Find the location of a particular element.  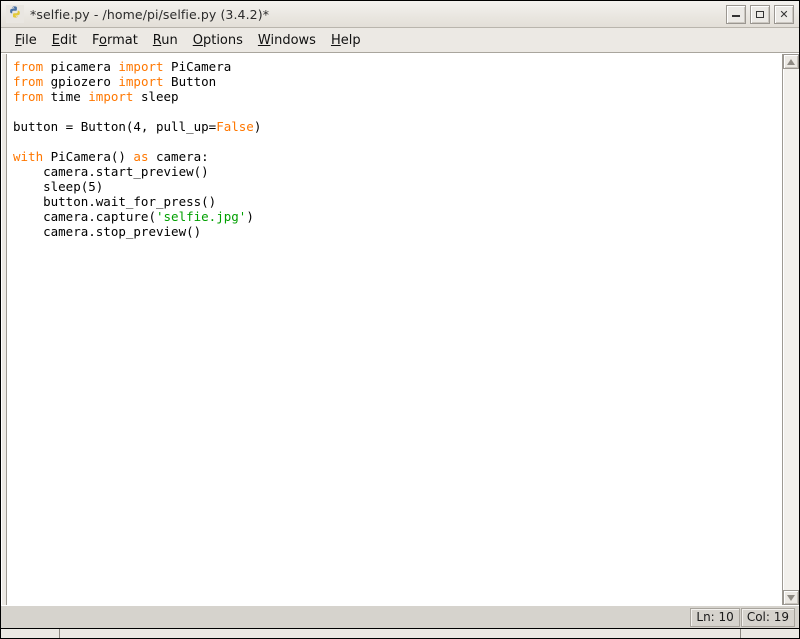

code-line: sleep(5) is located at coordinates (397, 186).